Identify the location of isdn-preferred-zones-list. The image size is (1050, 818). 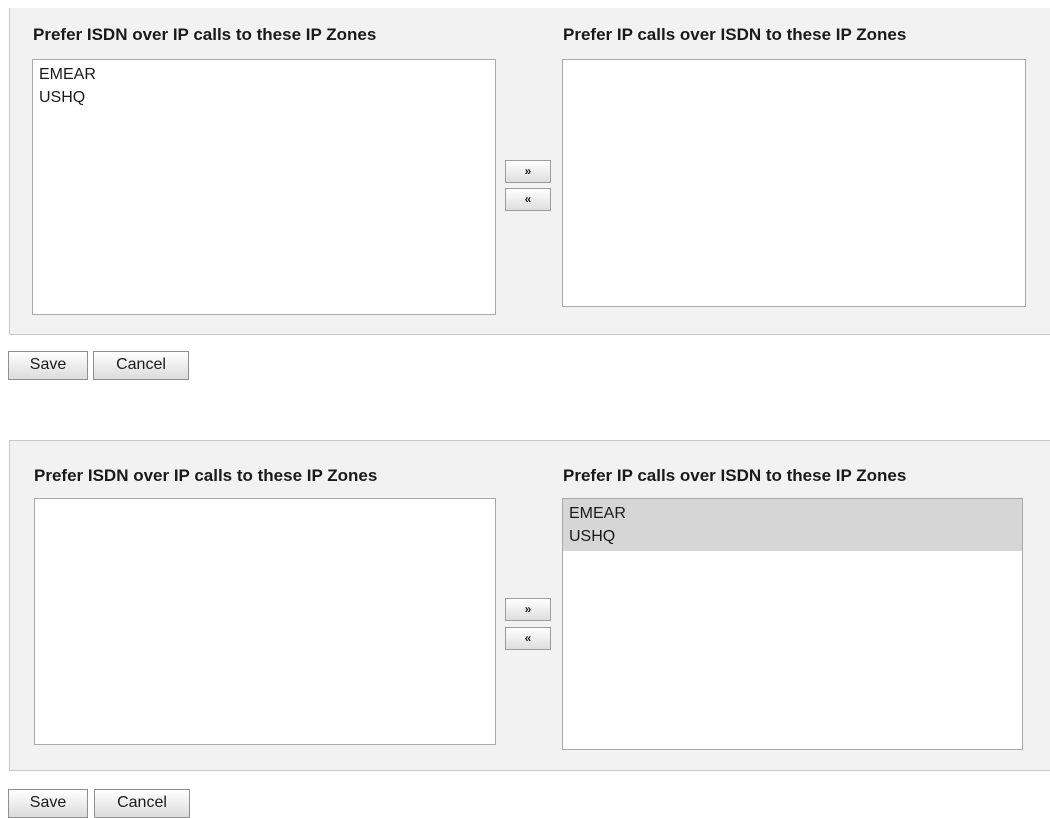
(265, 621).